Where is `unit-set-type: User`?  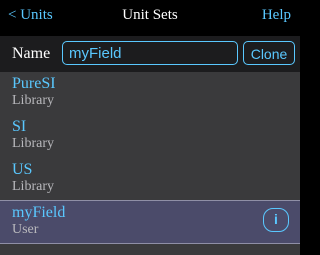
unit-set-type: User is located at coordinates (25, 229).